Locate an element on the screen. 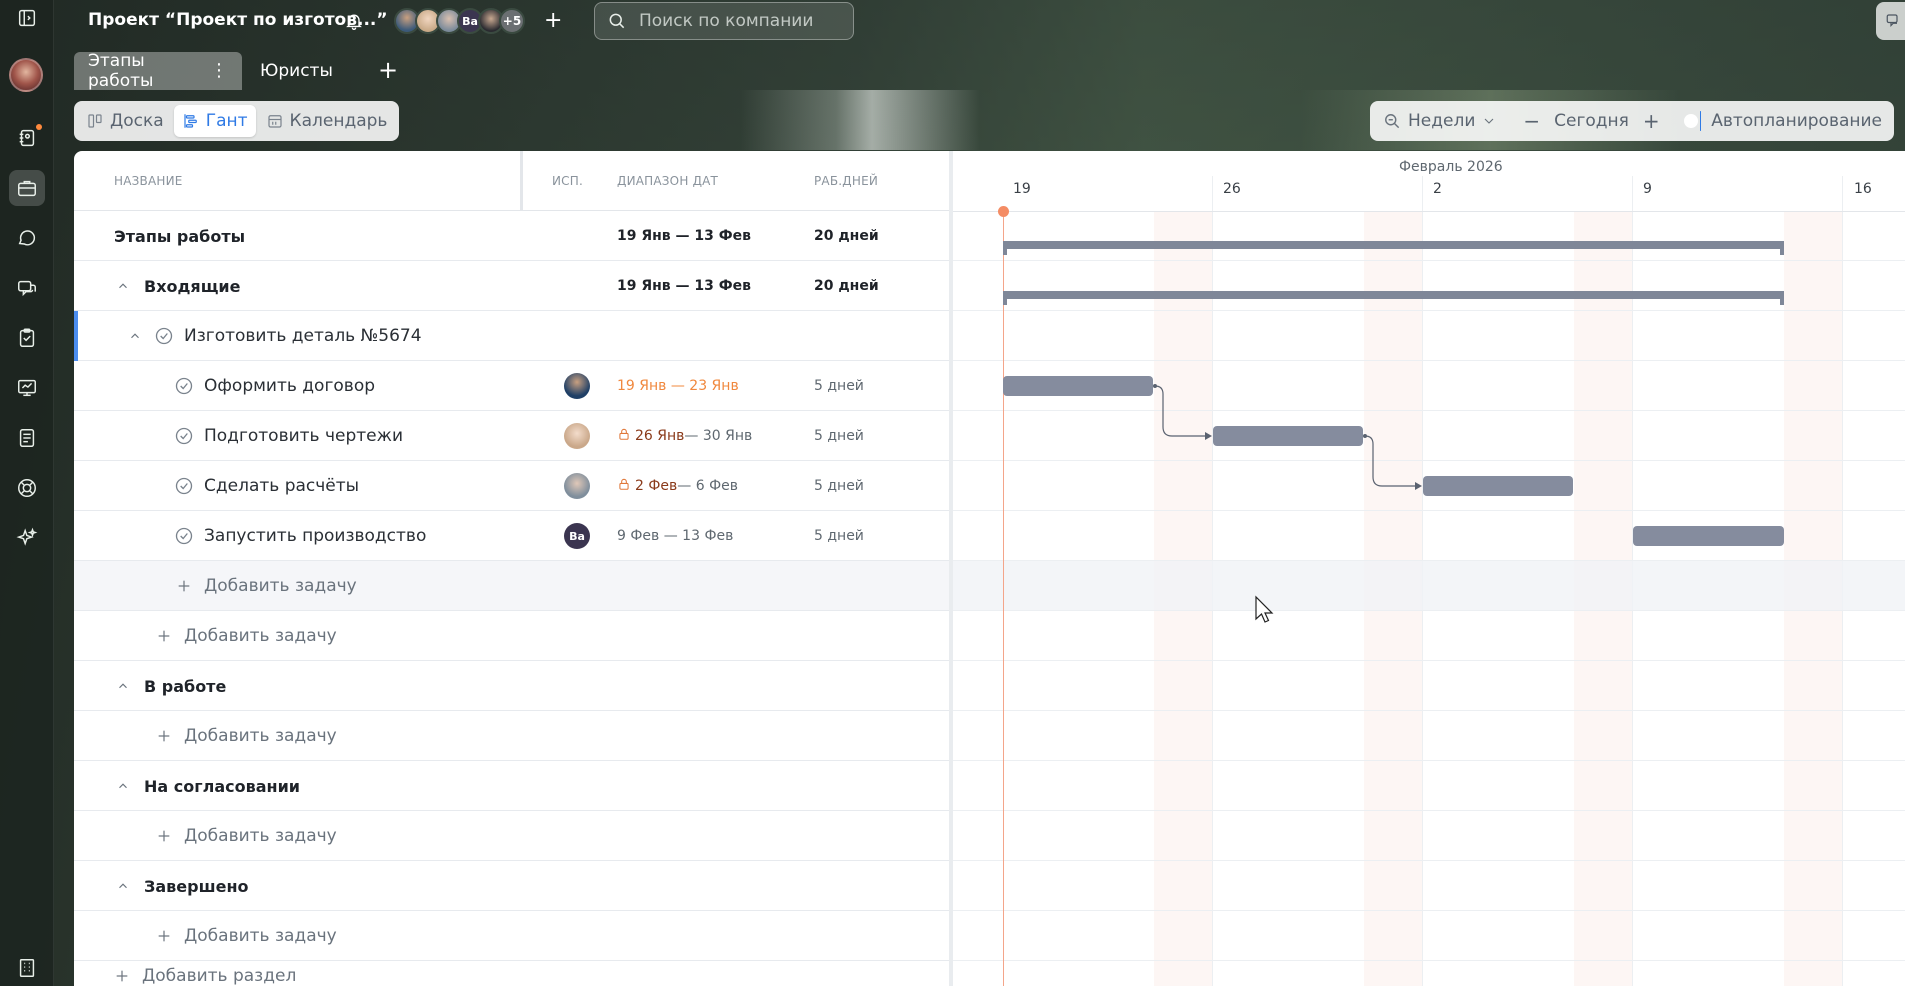 The height and width of the screenshot is (986, 1905). feed-icon is located at coordinates (27, 138).